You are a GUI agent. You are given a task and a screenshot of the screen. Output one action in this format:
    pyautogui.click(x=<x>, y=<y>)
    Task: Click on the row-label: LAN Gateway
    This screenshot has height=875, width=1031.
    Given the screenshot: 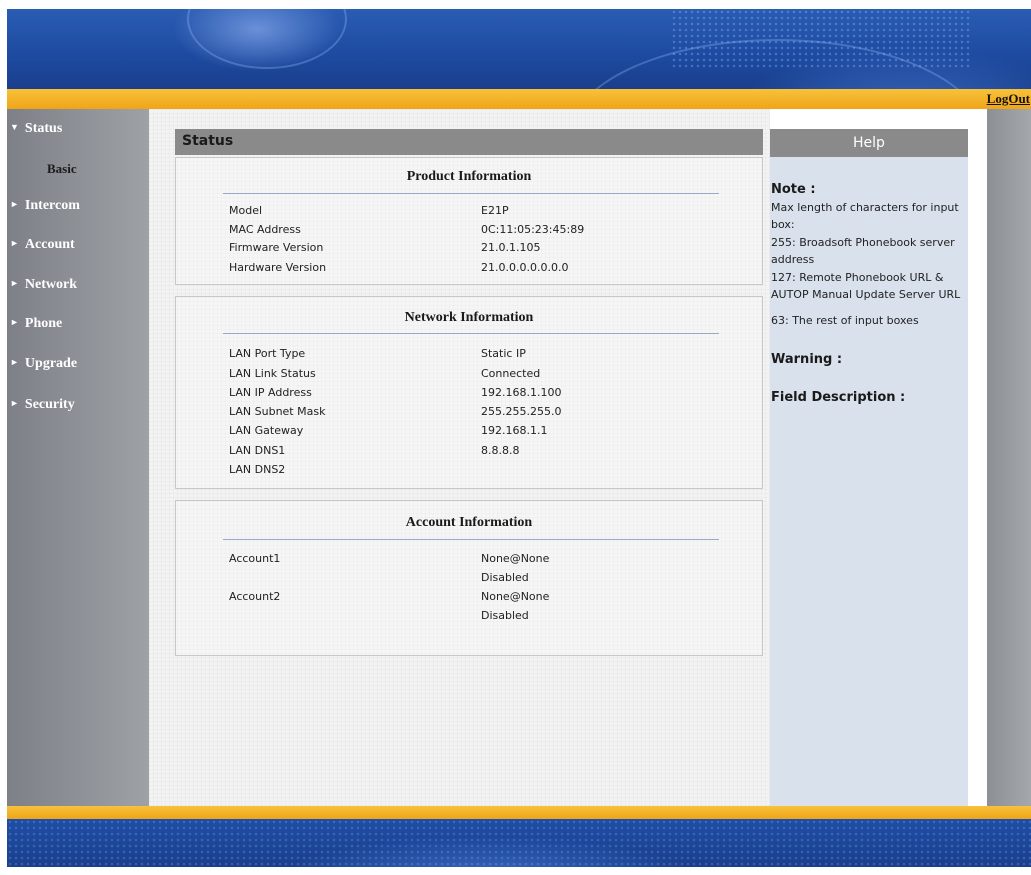 What is the action you would take?
    pyautogui.click(x=266, y=430)
    